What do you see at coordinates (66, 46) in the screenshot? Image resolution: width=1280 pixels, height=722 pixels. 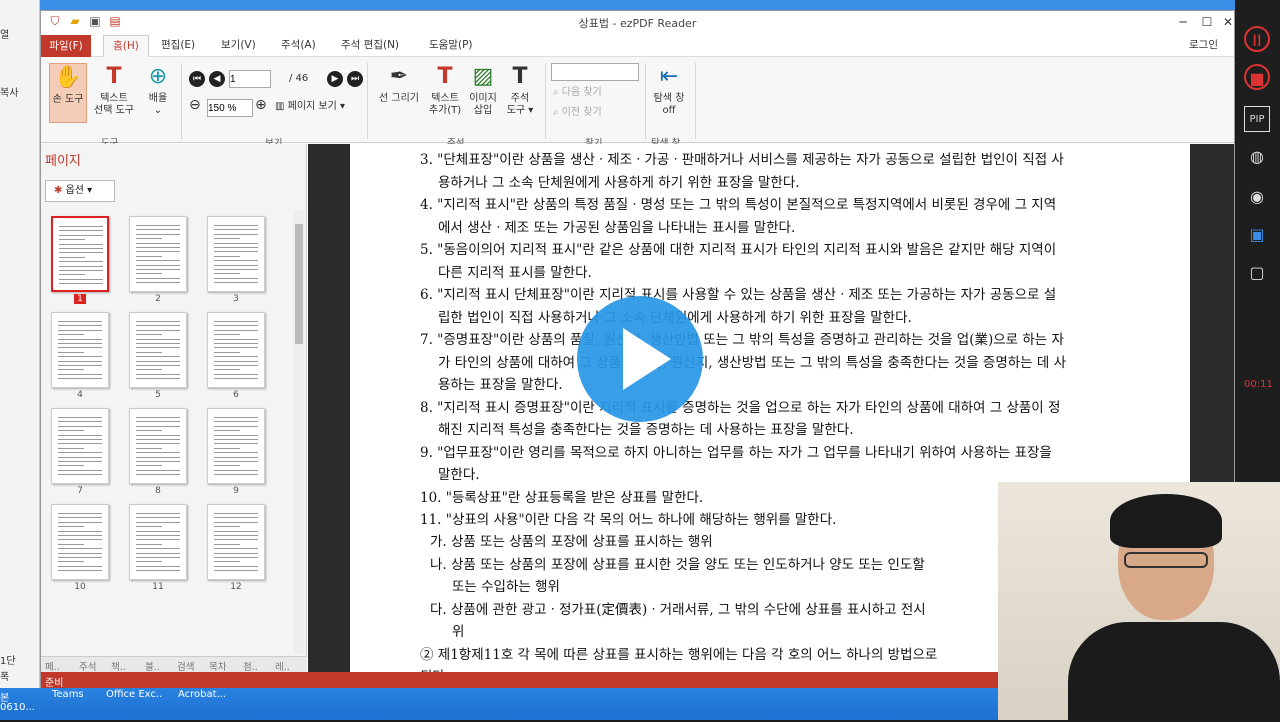 I see `menu-file: 파일(F)` at bounding box center [66, 46].